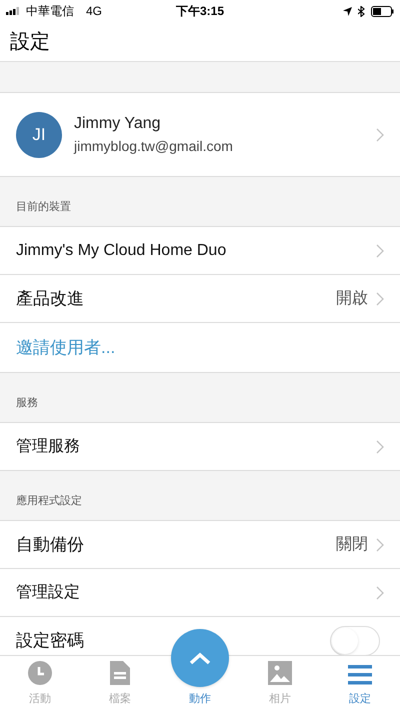 The image size is (400, 711). Describe the element at coordinates (200, 545) in the screenshot. I see `settings-row: 自動備份 關閉` at that location.